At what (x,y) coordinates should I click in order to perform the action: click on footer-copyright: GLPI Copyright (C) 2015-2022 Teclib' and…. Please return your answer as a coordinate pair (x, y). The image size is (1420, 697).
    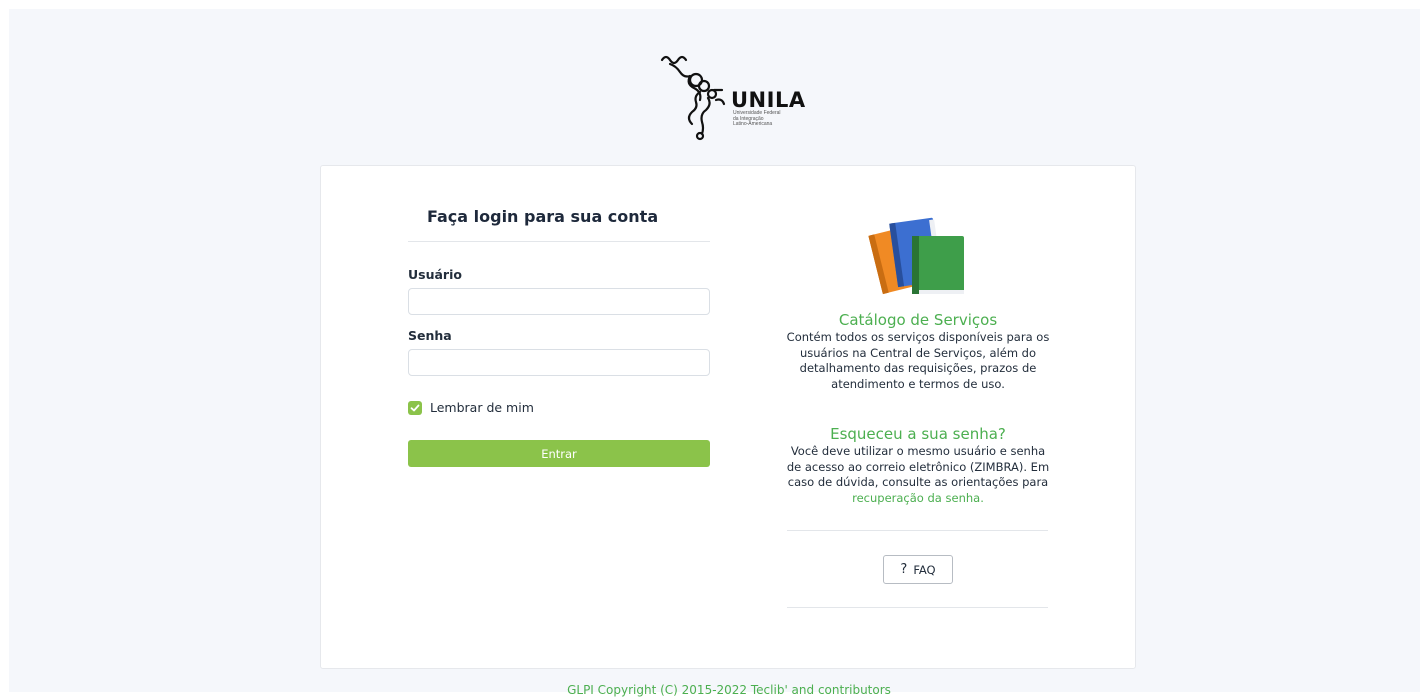
    Looking at the image, I should click on (710, 690).